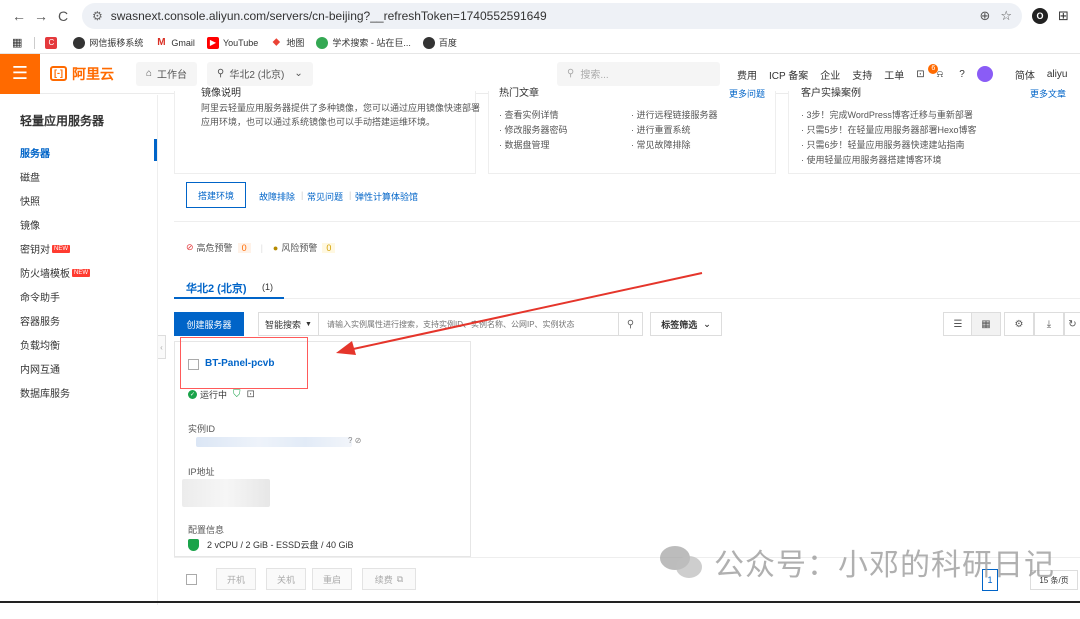 This screenshot has width=1080, height=619. I want to click on power-off-button: 关机, so click(286, 579).